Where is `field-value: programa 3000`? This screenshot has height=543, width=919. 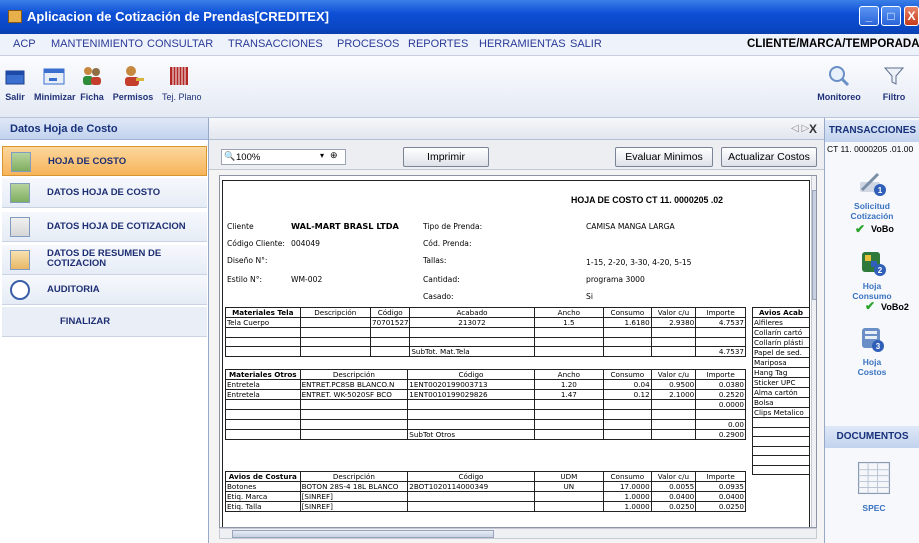 field-value: programa 3000 is located at coordinates (615, 279).